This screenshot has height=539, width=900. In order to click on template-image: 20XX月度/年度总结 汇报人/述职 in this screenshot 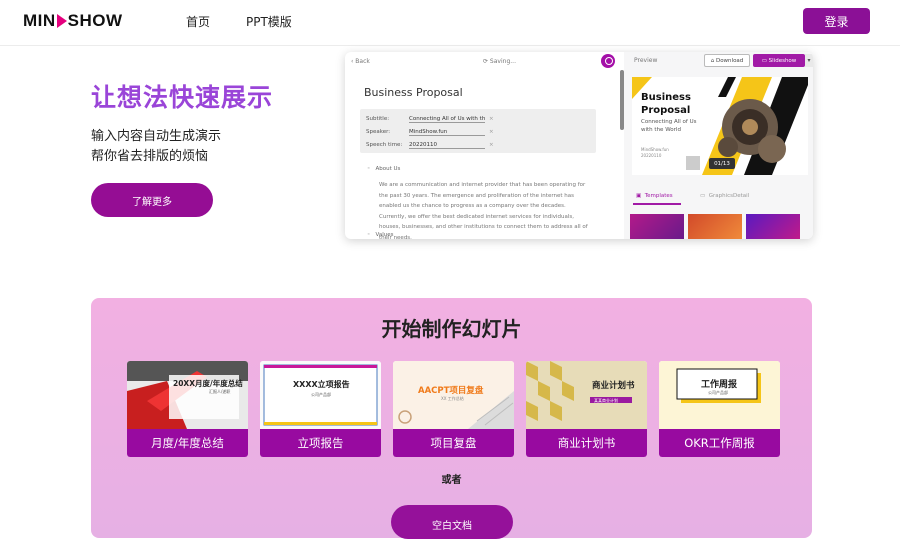, I will do `click(187, 395)`.